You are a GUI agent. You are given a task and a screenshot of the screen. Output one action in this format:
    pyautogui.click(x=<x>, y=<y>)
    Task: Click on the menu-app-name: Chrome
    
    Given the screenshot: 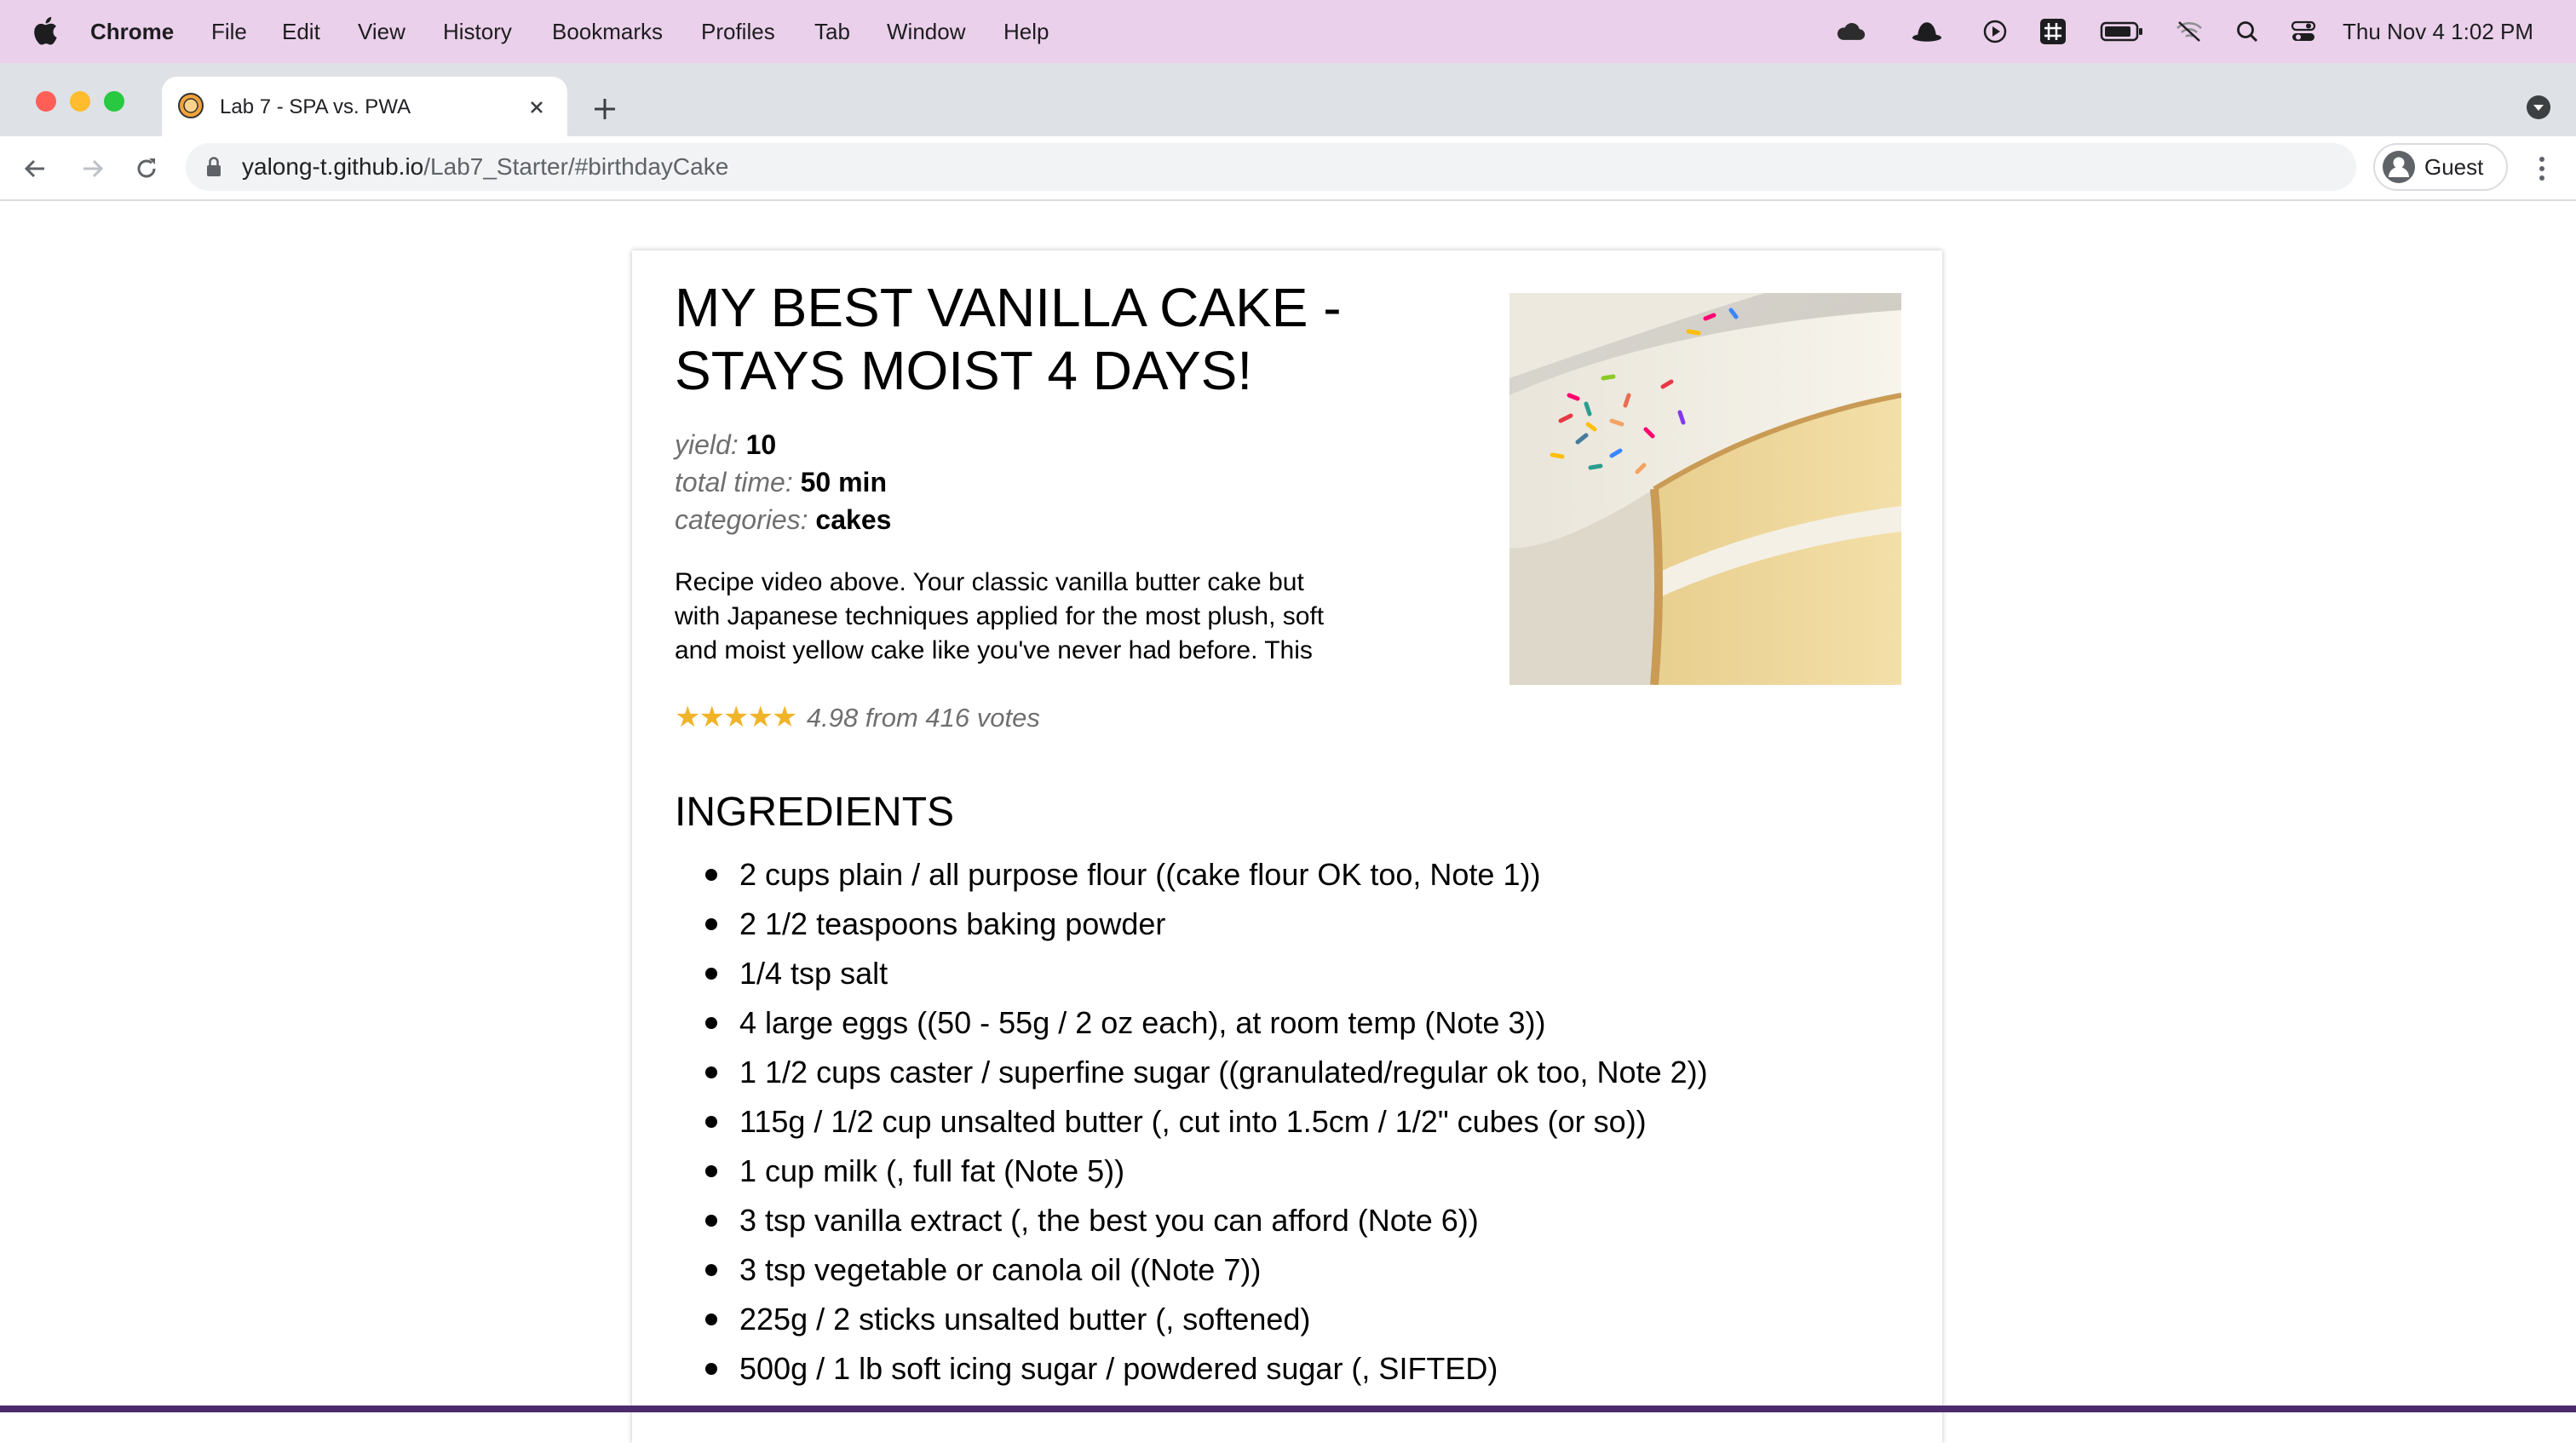 What is the action you would take?
    pyautogui.click(x=132, y=32)
    